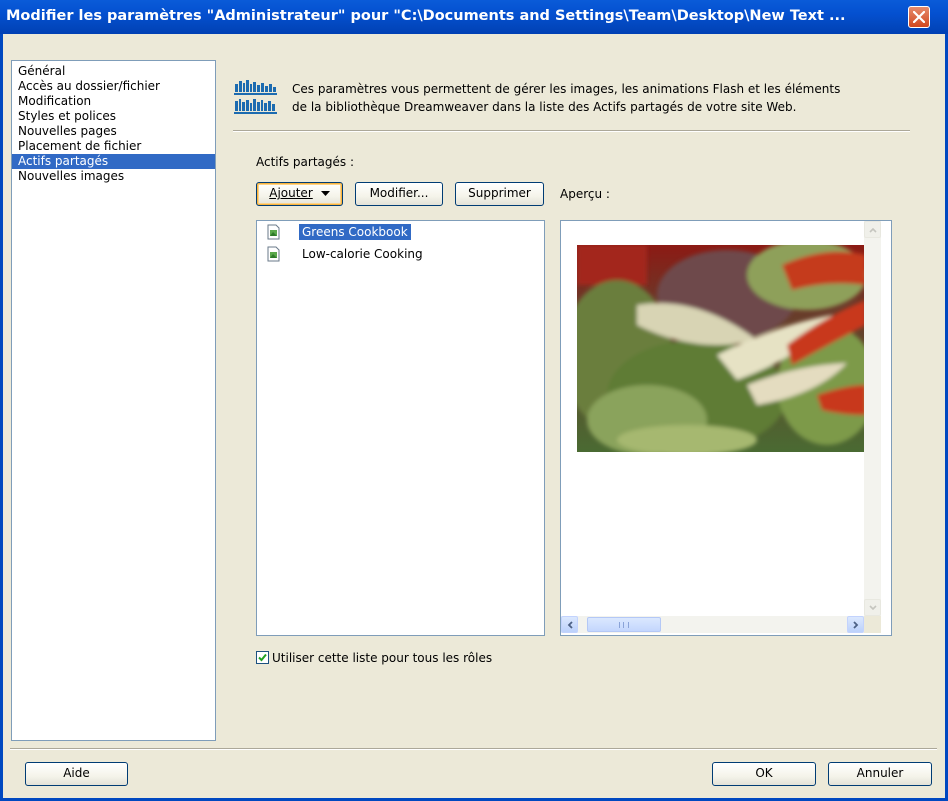 The width and height of the screenshot is (948, 801). I want to click on list-item: Greens Cookbook, so click(400, 232).